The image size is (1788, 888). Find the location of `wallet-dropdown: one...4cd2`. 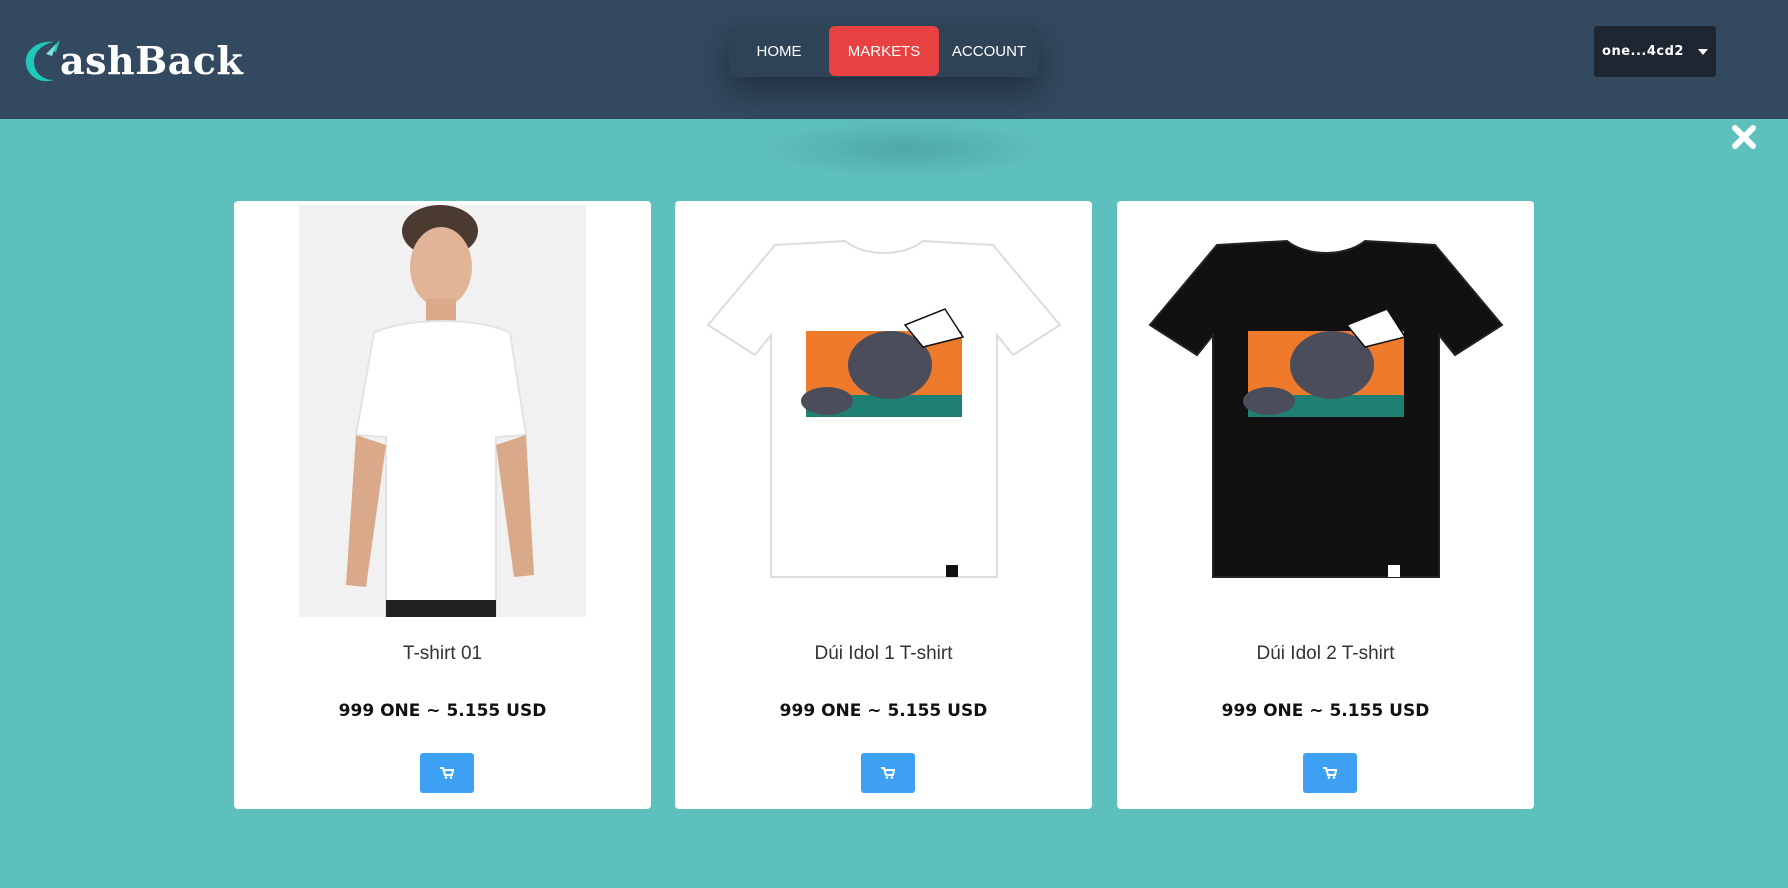

wallet-dropdown: one...4cd2 is located at coordinates (1655, 51).